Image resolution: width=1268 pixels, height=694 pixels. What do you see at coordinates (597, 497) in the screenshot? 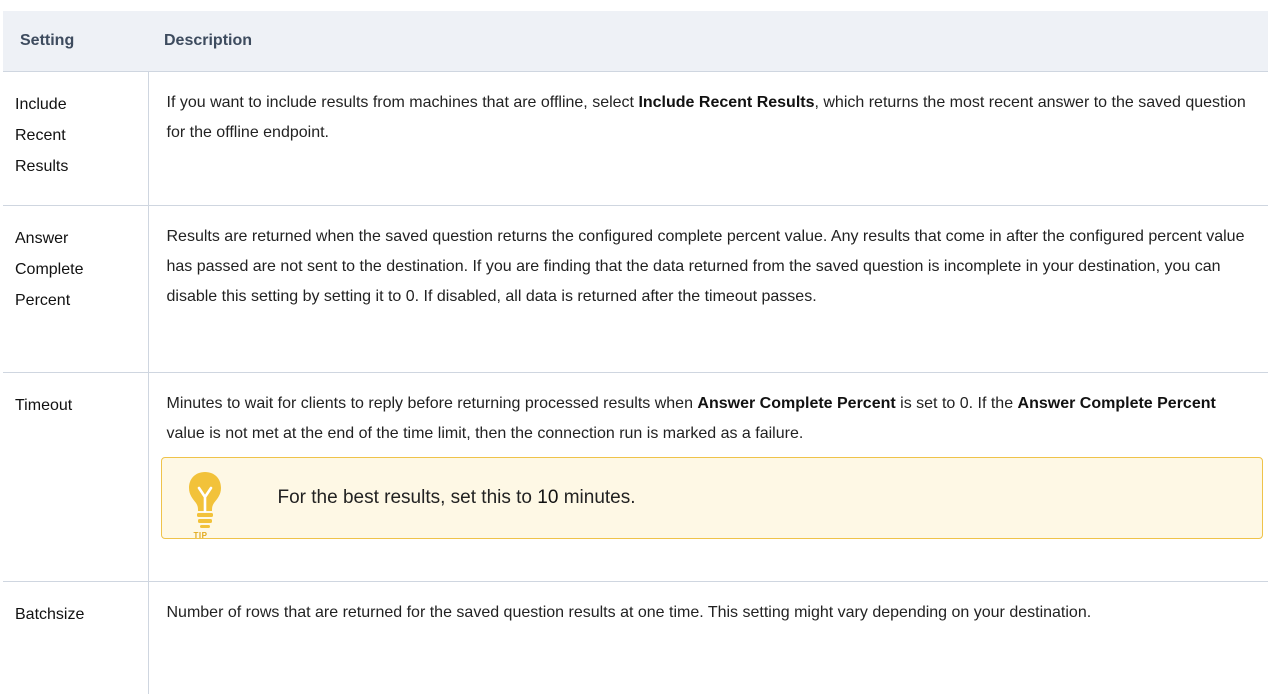
I see `tip-text-part: minutes.` at bounding box center [597, 497].